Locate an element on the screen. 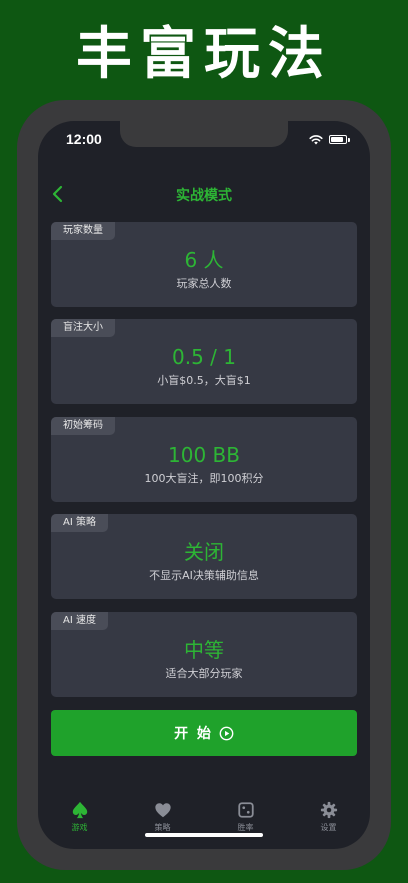  battery-icon is located at coordinates (338, 139).